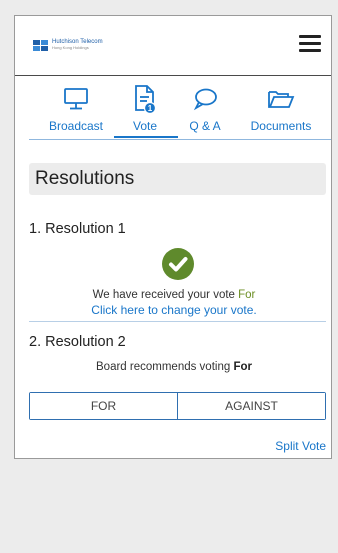 The height and width of the screenshot is (553, 338). Describe the element at coordinates (247, 295) in the screenshot. I see `received-vote-value: For` at that location.